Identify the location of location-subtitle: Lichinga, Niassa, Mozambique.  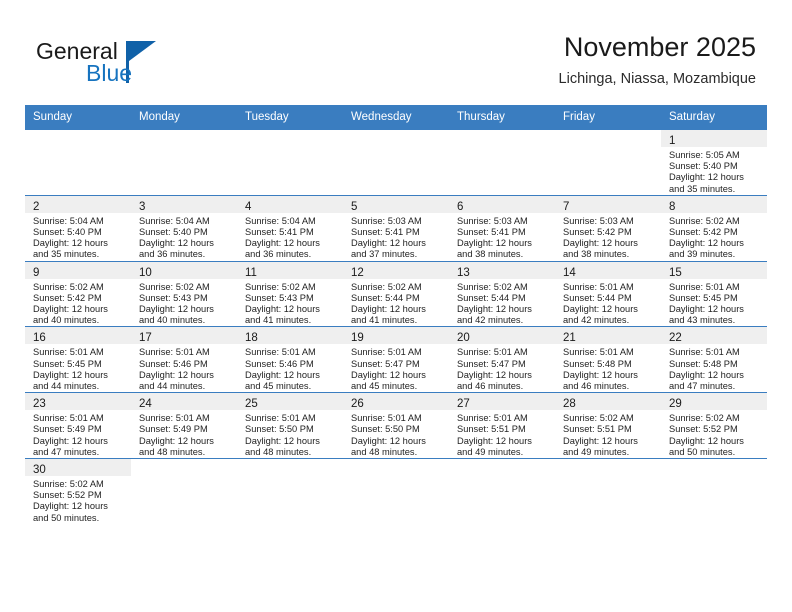
(657, 79).